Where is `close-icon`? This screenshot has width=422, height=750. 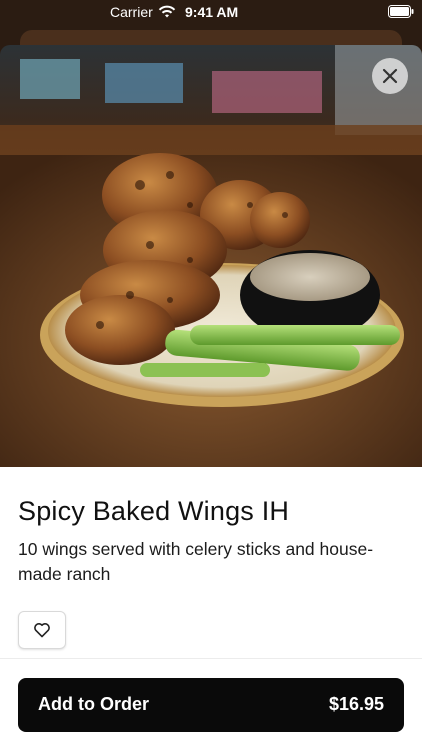
close-icon is located at coordinates (390, 76).